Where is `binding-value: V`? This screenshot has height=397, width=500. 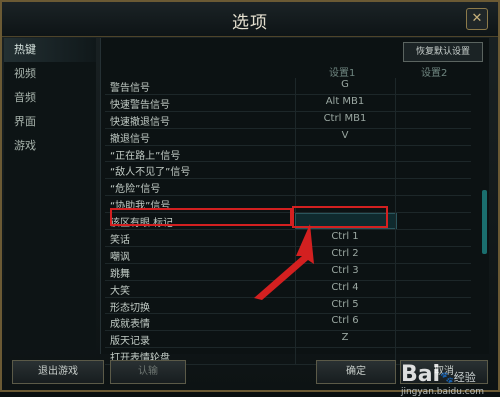
binding-value: V is located at coordinates (345, 135).